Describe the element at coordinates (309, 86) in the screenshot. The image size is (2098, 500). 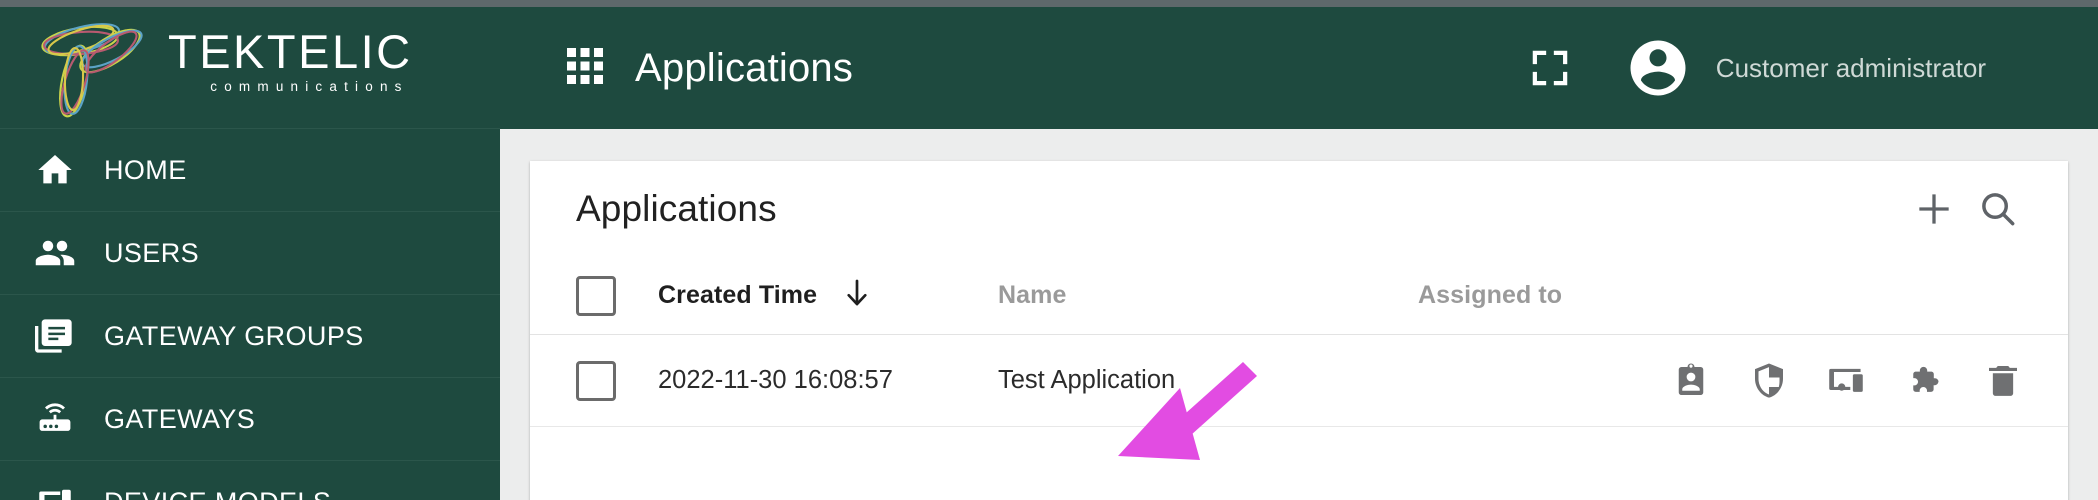
I see `brand-tagline: communications` at that location.